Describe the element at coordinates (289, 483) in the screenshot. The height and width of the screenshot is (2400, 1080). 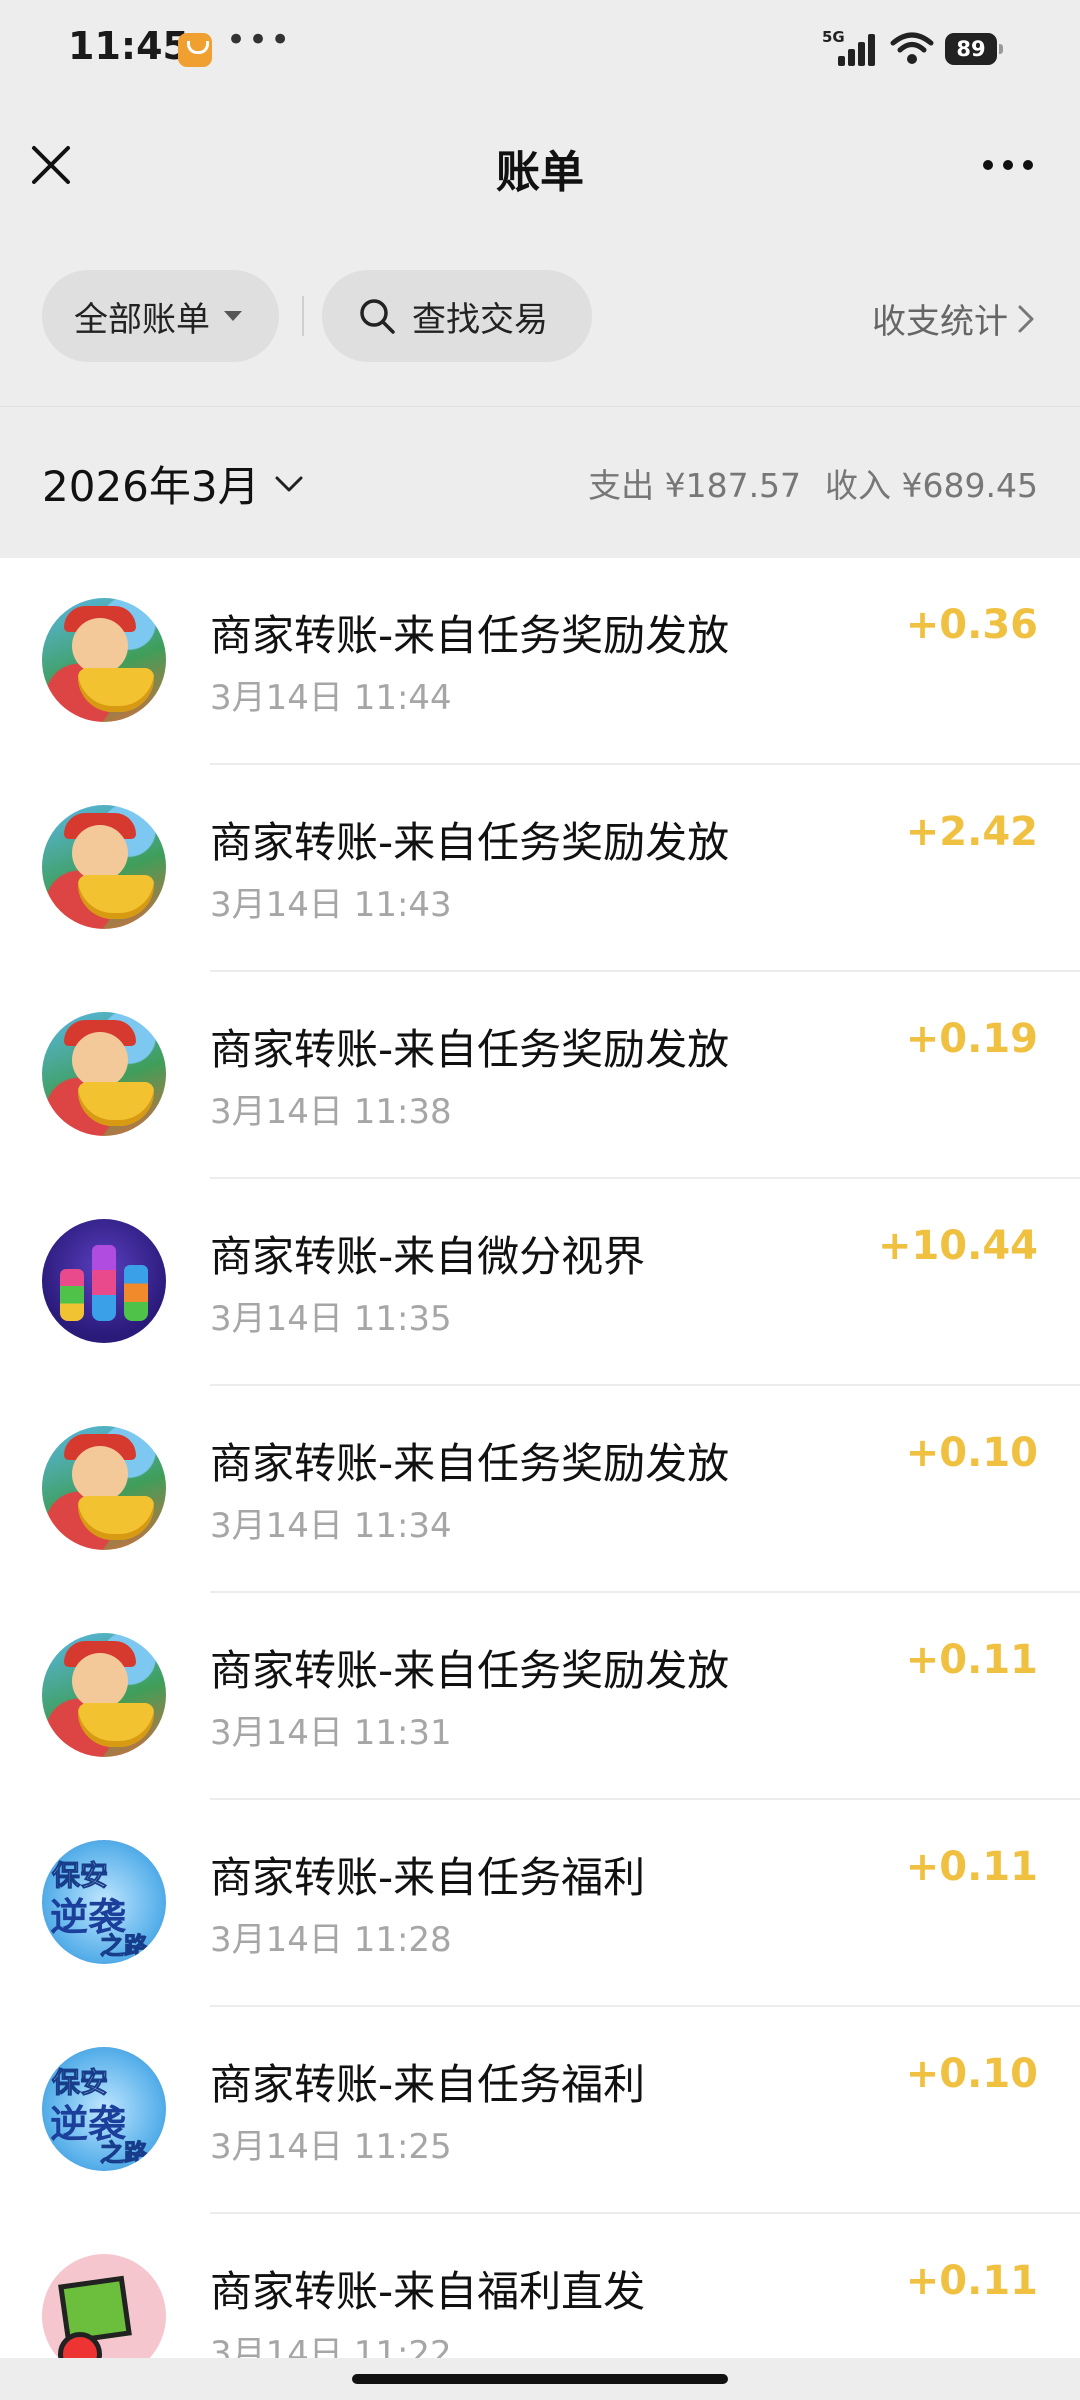
I see `chevron-down-icon` at that location.